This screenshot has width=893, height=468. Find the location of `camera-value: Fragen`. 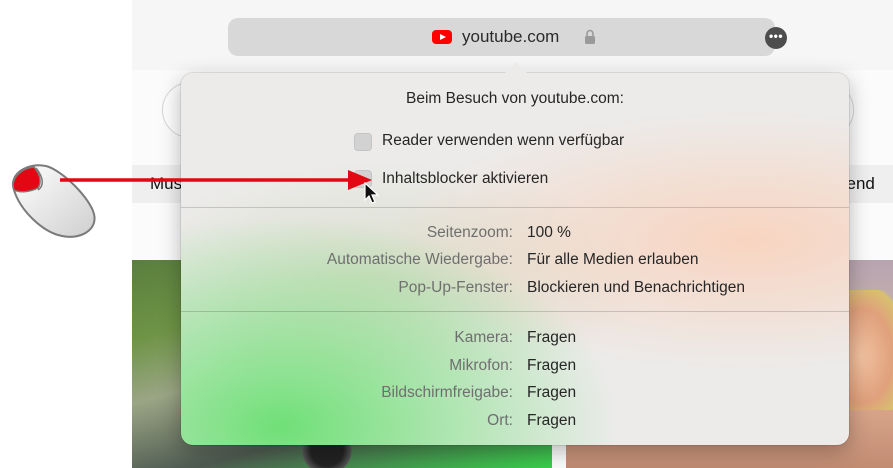

camera-value: Fragen is located at coordinates (551, 338).